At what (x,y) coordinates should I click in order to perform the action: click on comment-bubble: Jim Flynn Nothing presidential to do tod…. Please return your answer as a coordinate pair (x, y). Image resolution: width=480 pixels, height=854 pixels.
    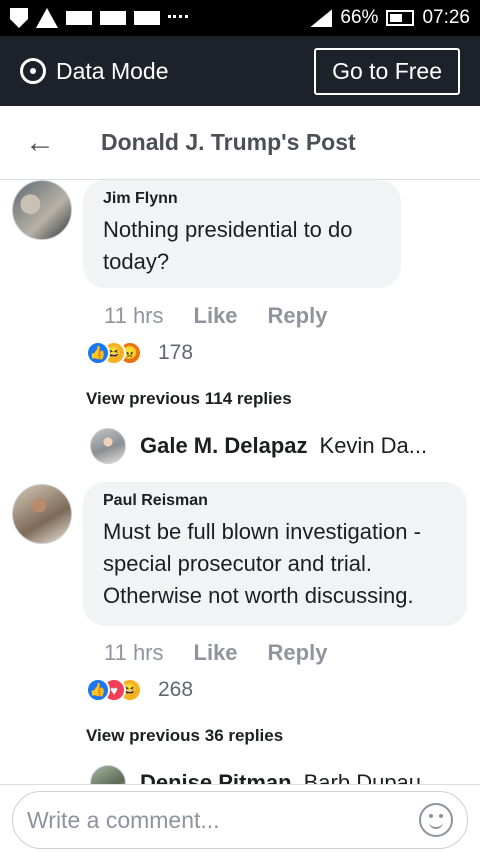
    Looking at the image, I should click on (242, 234).